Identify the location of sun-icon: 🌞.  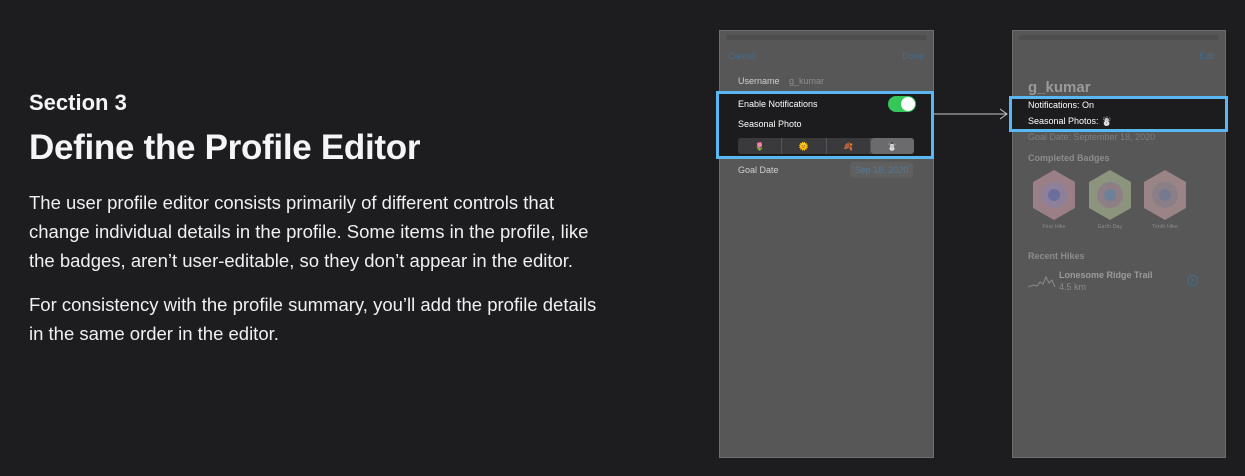
(803, 146).